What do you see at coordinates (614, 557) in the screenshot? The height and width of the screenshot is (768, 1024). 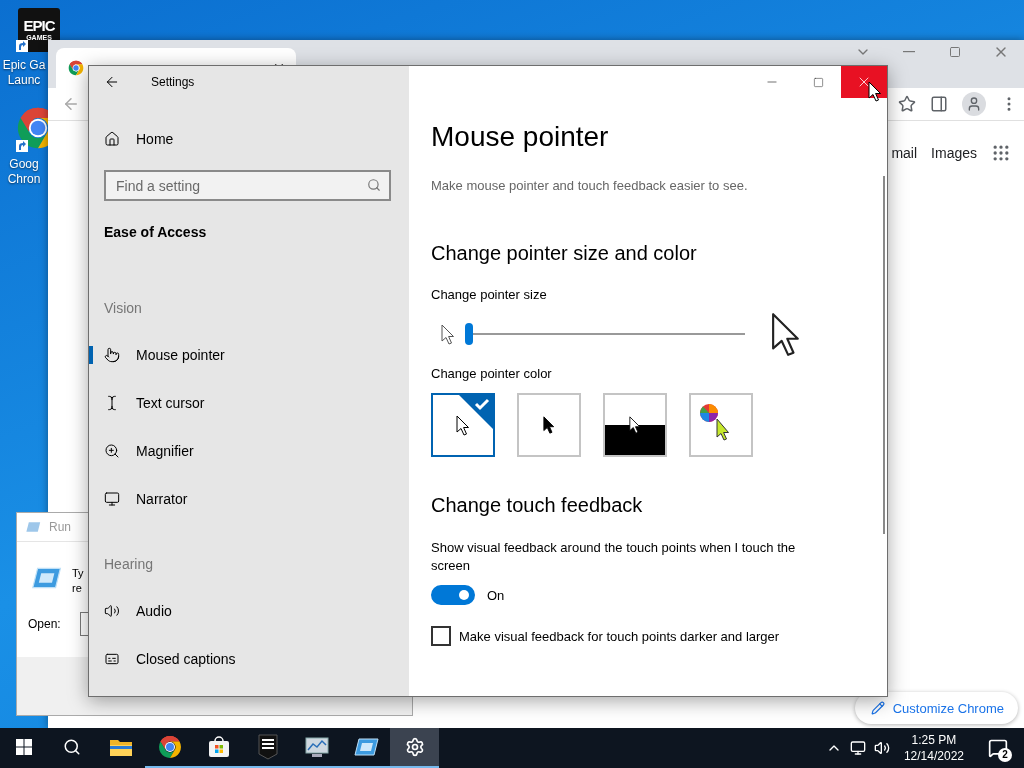 I see `setting-label: Show visual feedback around the touch points when I touch the screen` at bounding box center [614, 557].